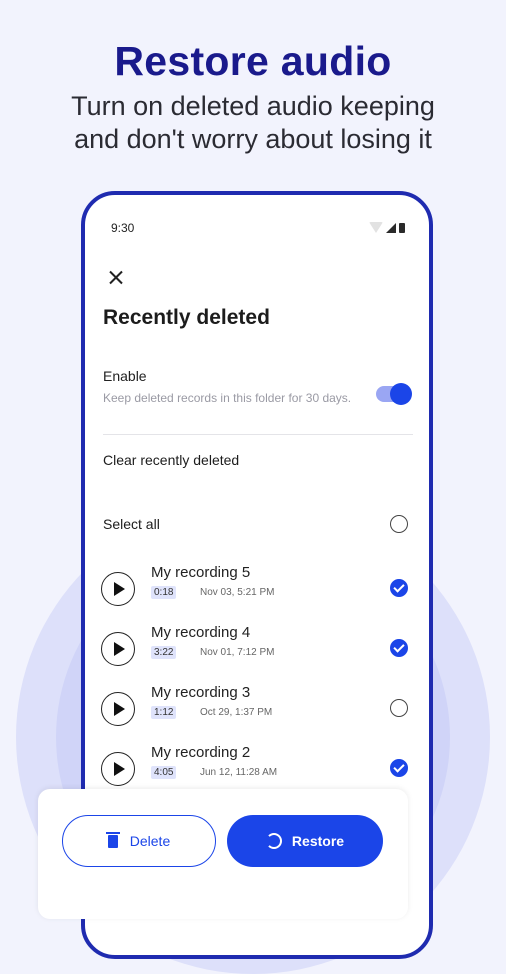 The height and width of the screenshot is (974, 506). I want to click on select-all-label: Select all, so click(131, 524).